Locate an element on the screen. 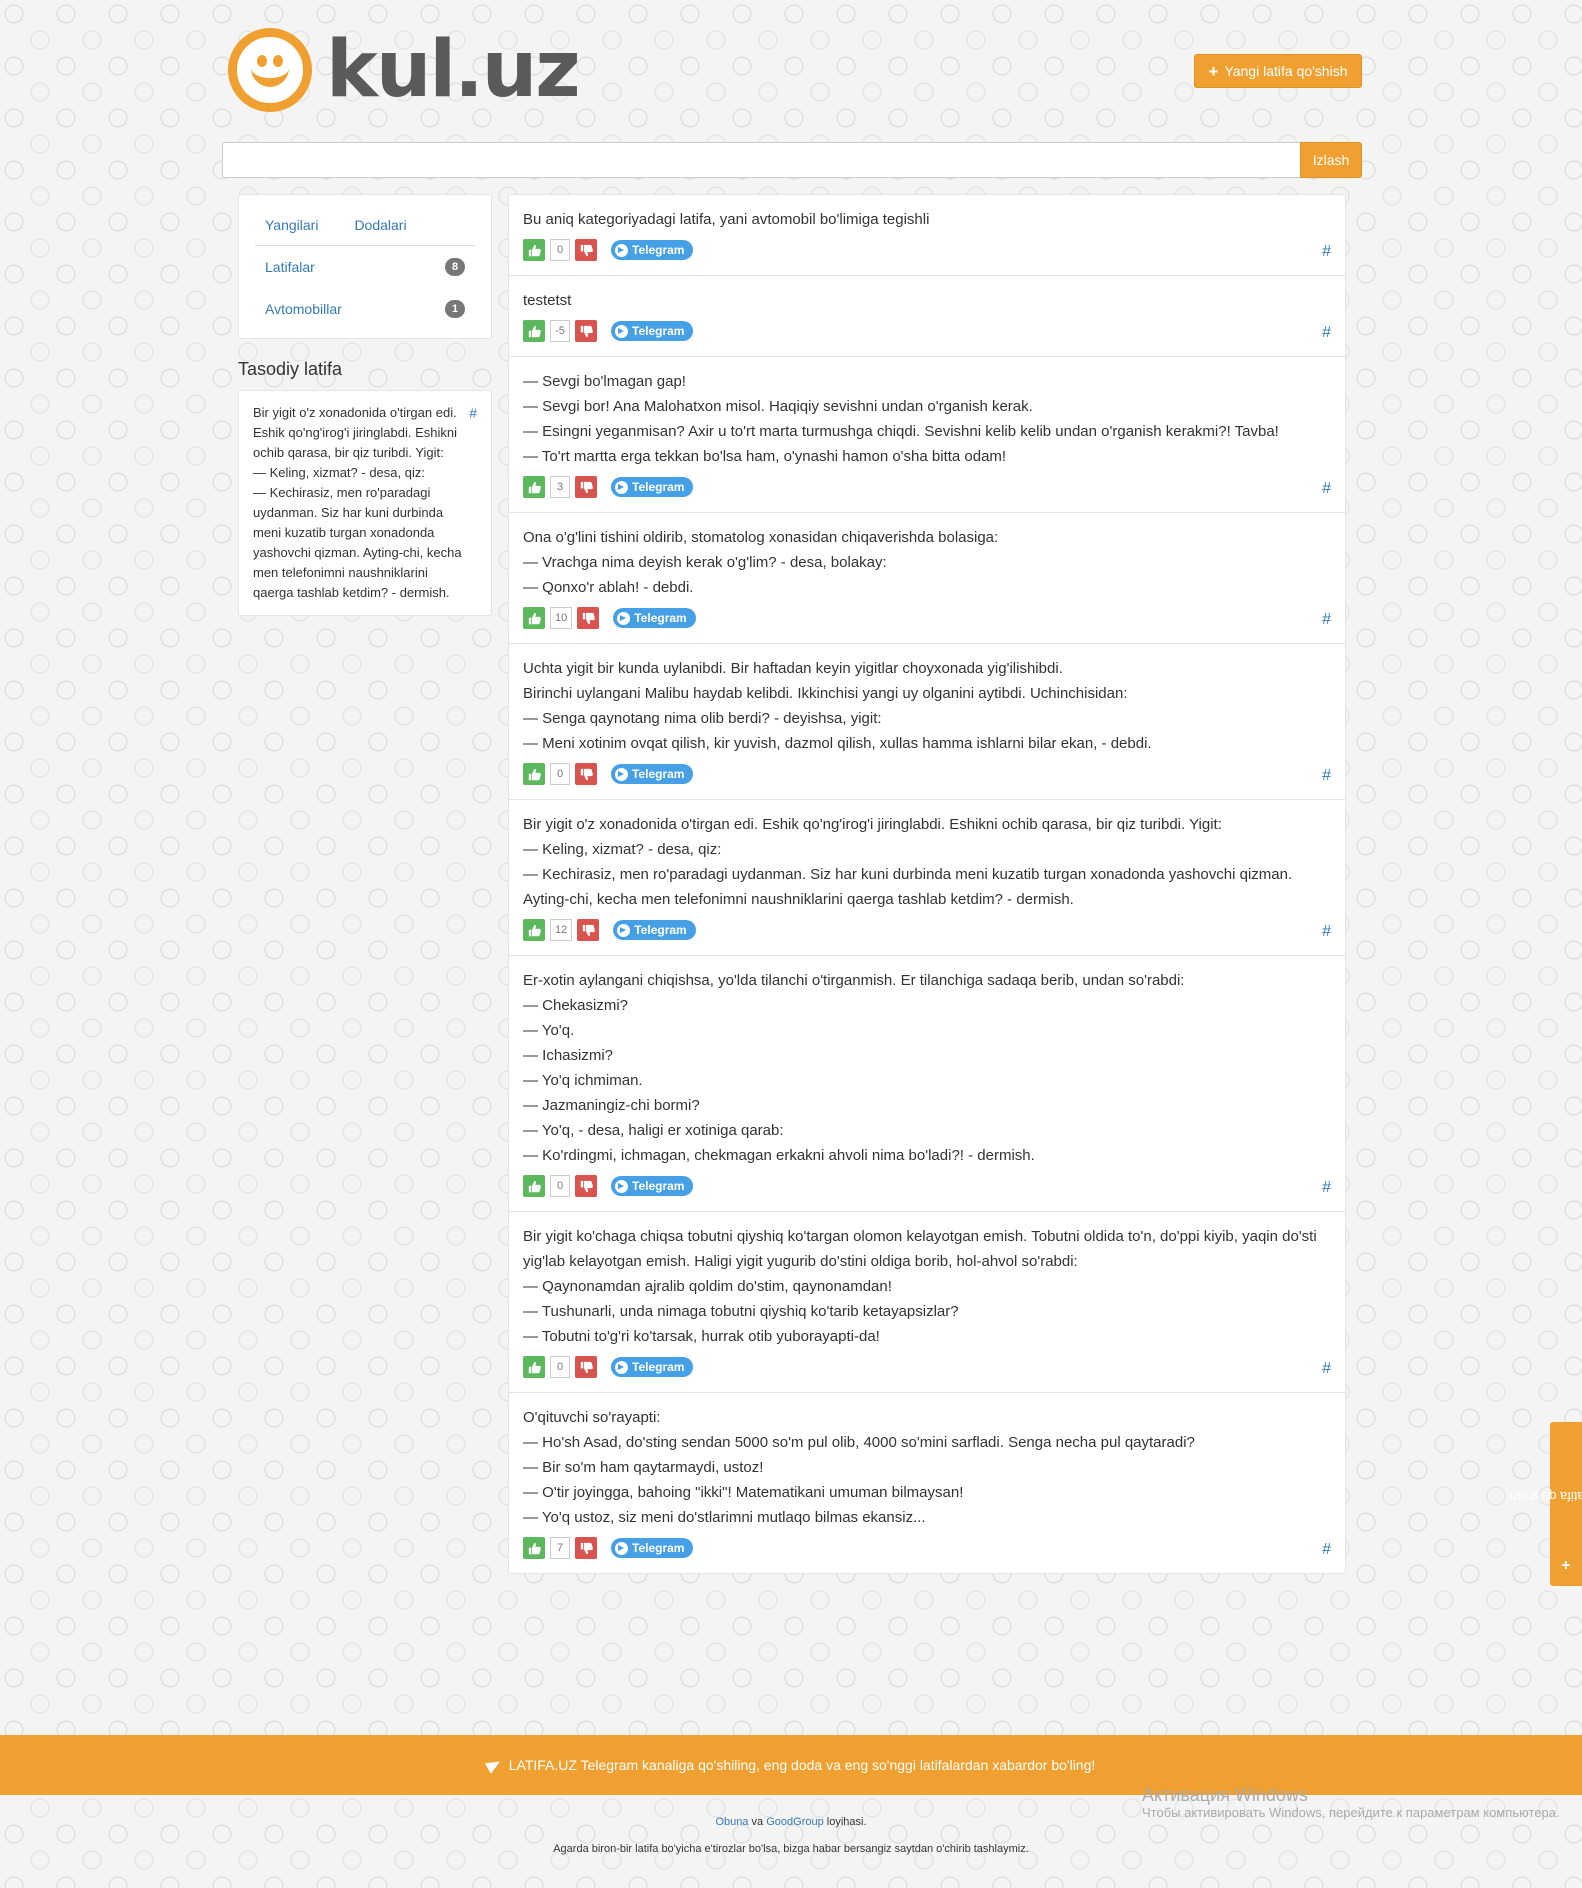 Image resolution: width=1582 pixels, height=1888 pixels. sidebar-tabs: Yangilari Dodalari is located at coordinates (365, 224).